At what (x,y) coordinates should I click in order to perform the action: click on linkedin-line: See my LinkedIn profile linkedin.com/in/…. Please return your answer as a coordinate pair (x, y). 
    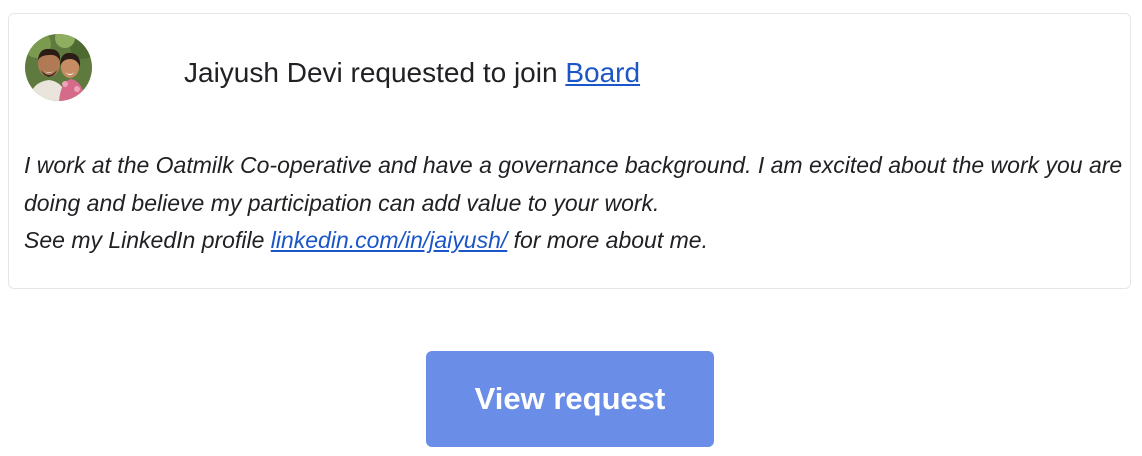
    Looking at the image, I should click on (574, 241).